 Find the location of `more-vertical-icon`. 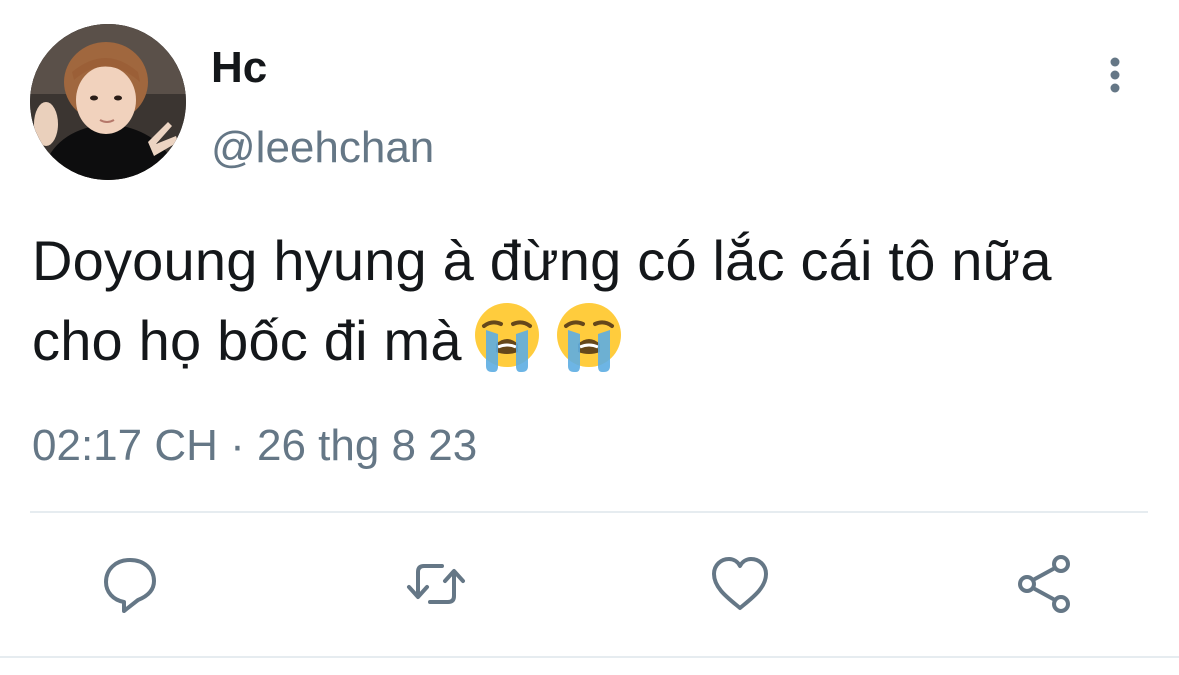

more-vertical-icon is located at coordinates (1115, 75).